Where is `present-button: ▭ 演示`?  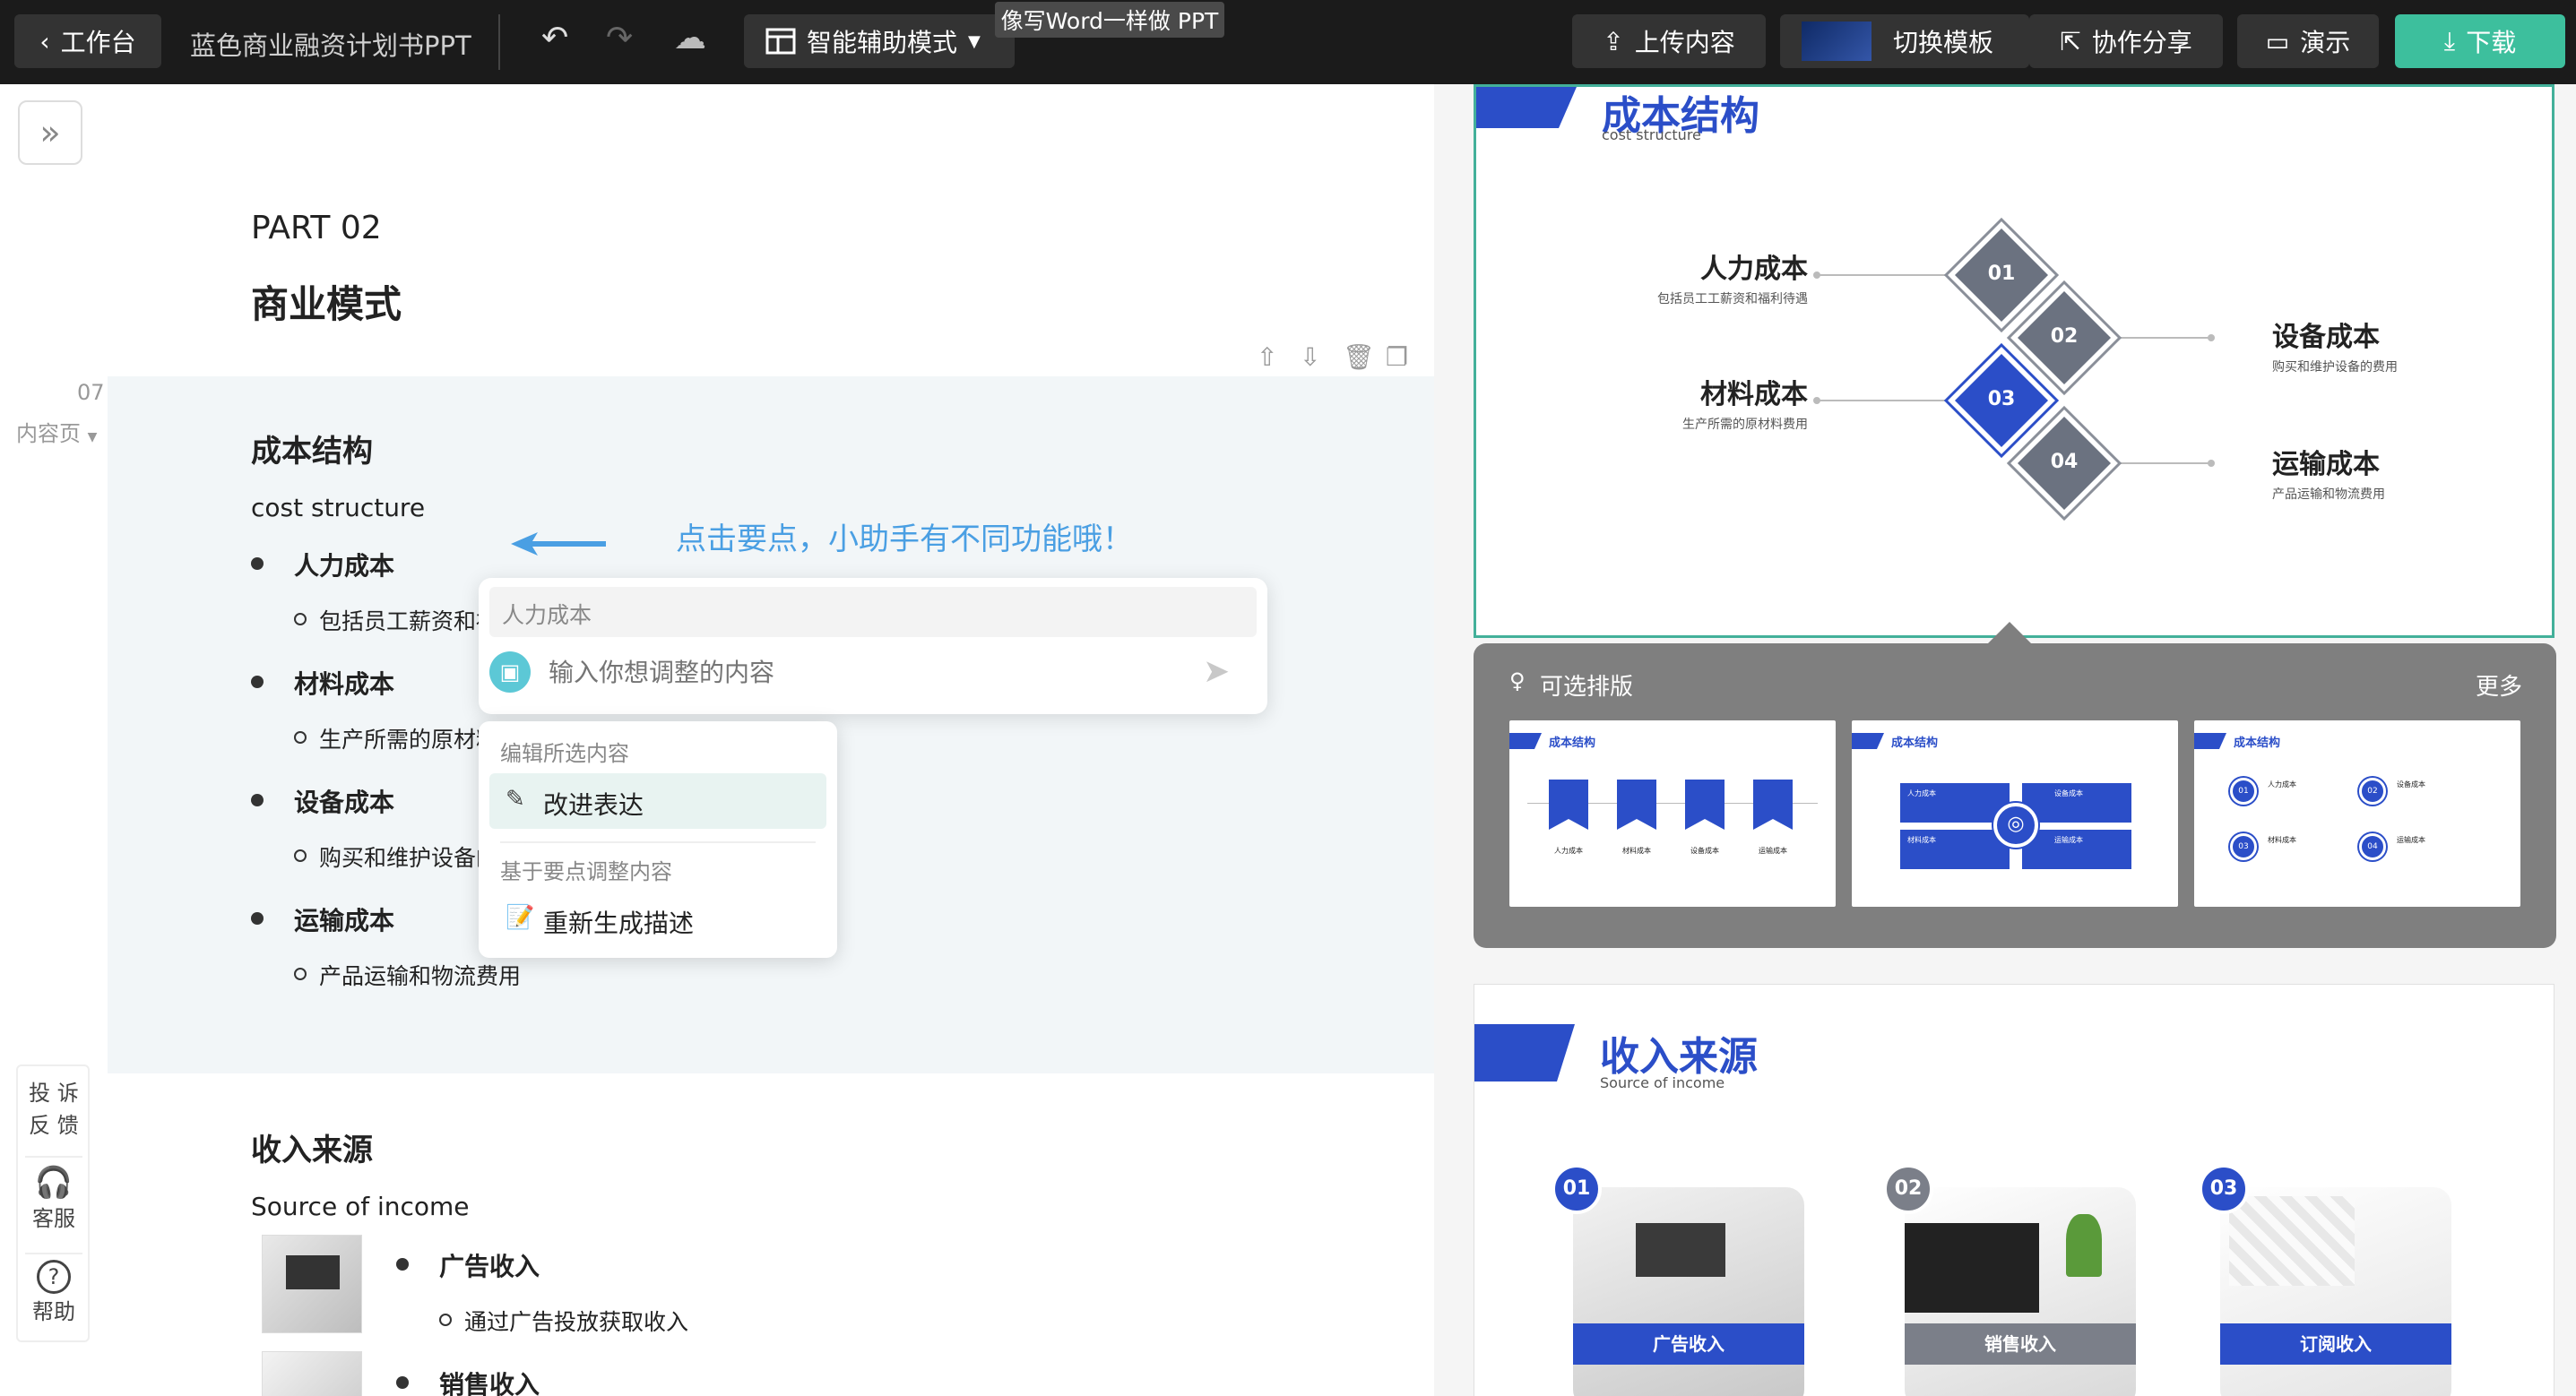 present-button: ▭ 演示 is located at coordinates (2308, 41).